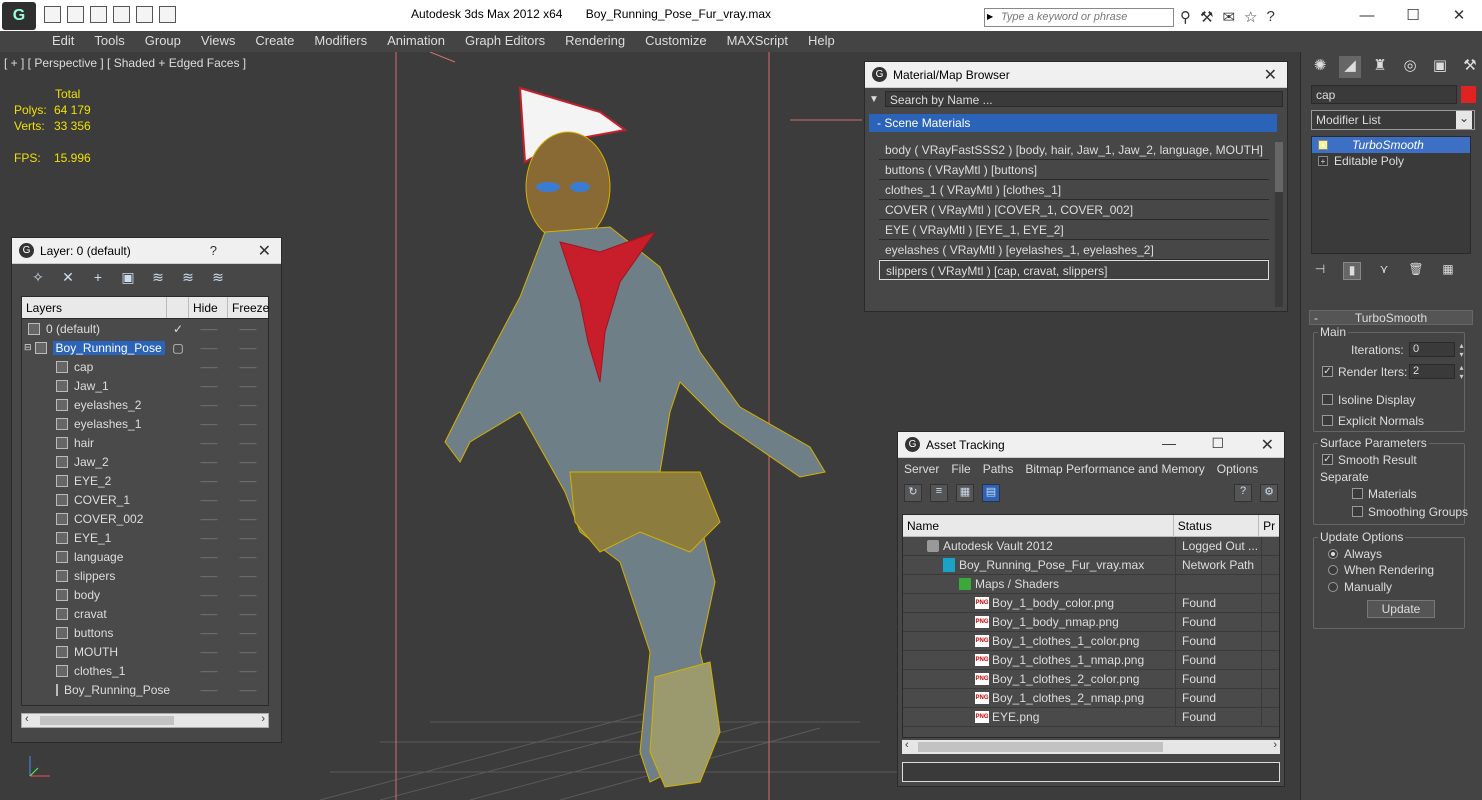 The height and width of the screenshot is (800, 1482). What do you see at coordinates (145, 366) in the screenshot?
I see `layer-row: cap –––– ––––` at bounding box center [145, 366].